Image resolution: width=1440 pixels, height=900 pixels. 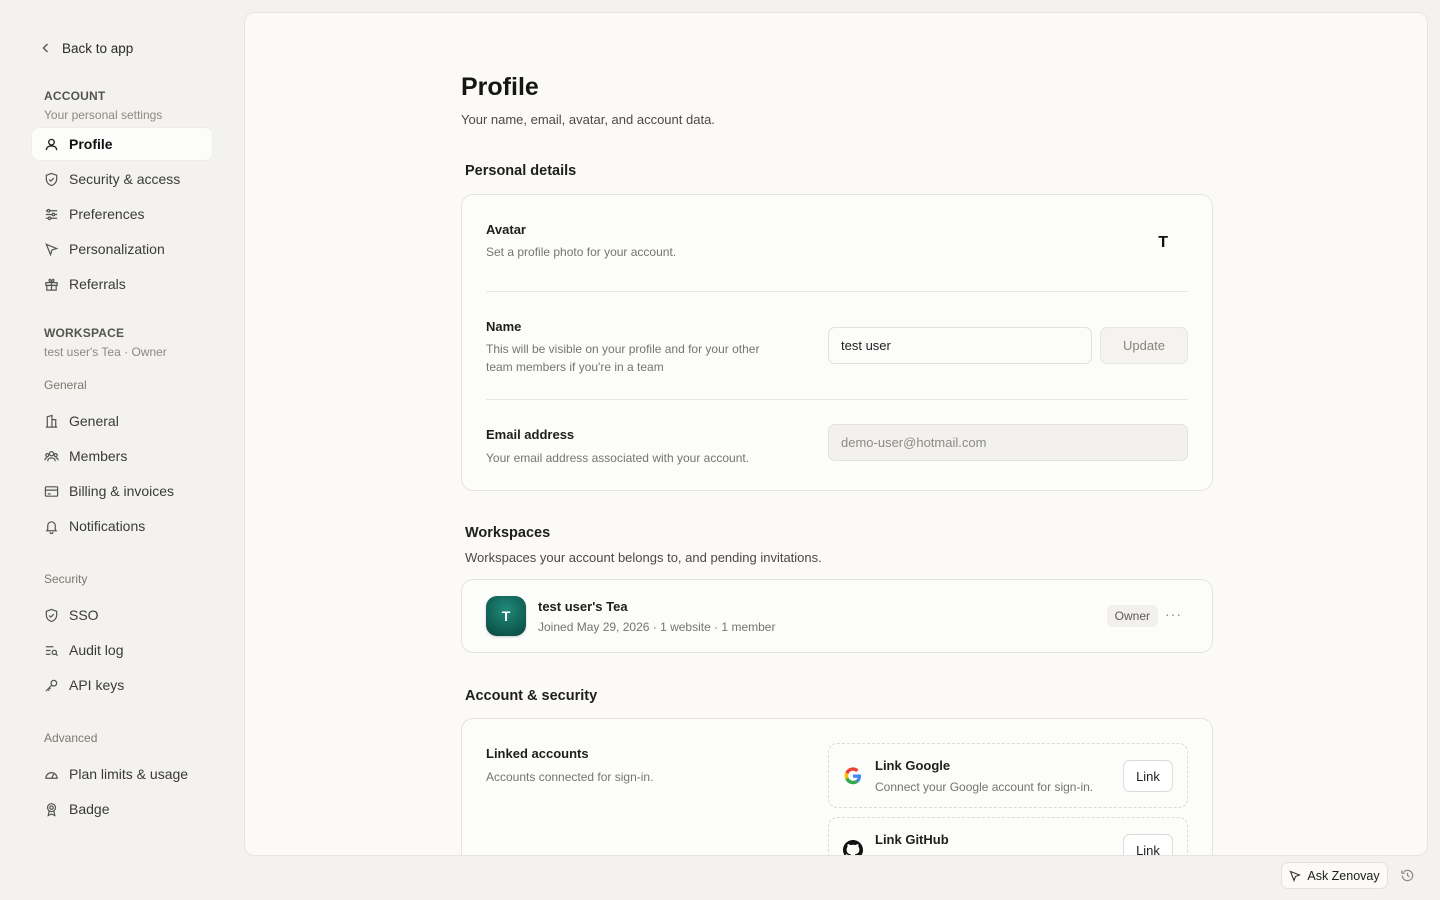 I want to click on account-section-subtitle: Your personal settings, so click(x=103, y=115).